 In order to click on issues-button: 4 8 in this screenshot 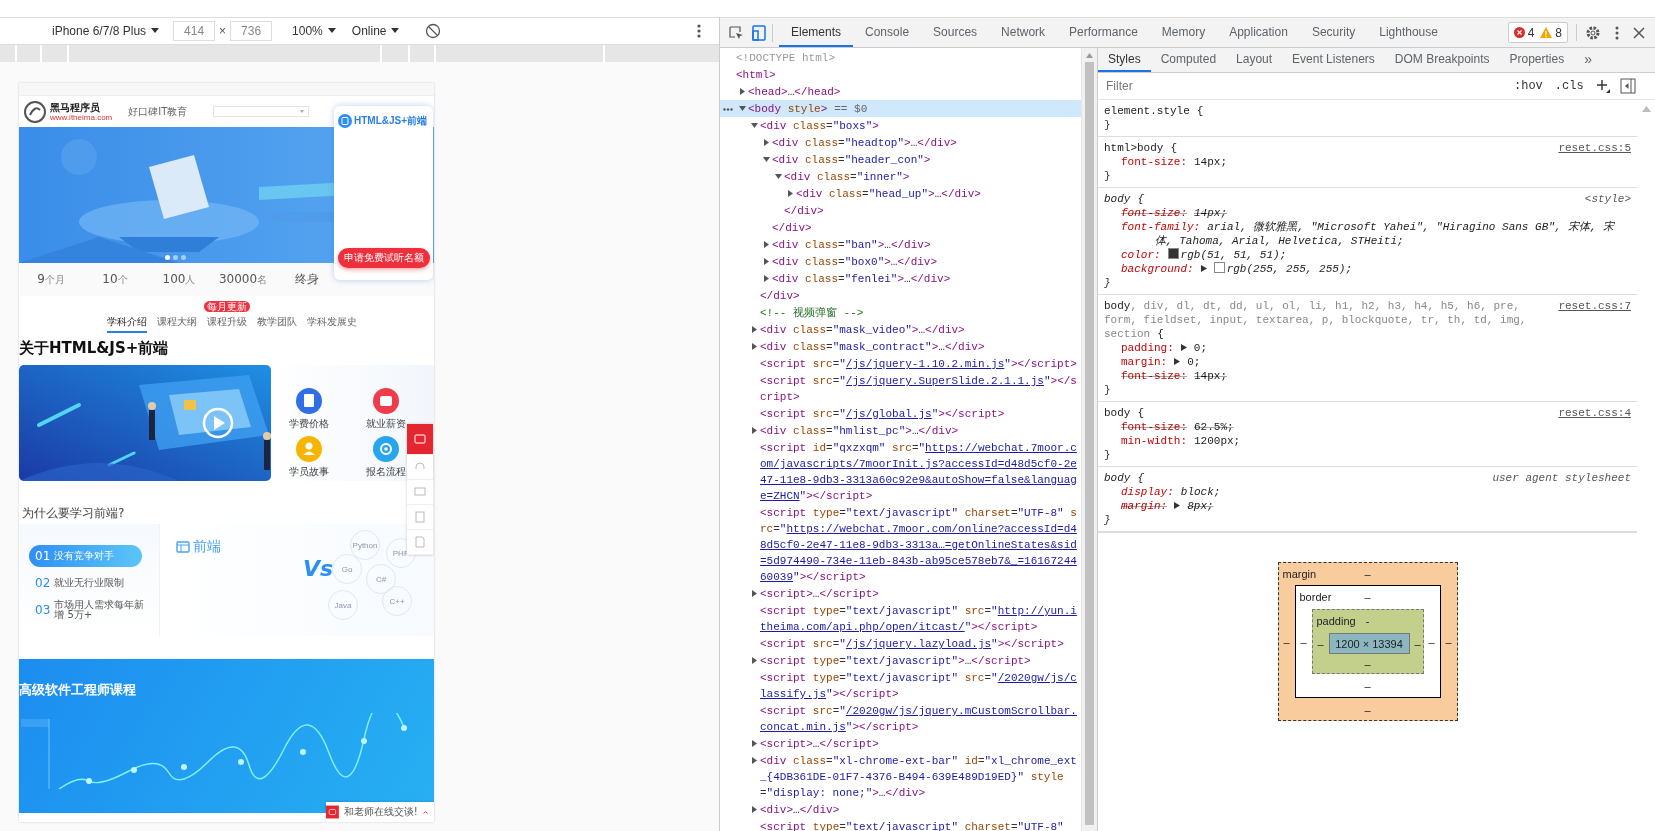, I will do `click(1537, 32)`.